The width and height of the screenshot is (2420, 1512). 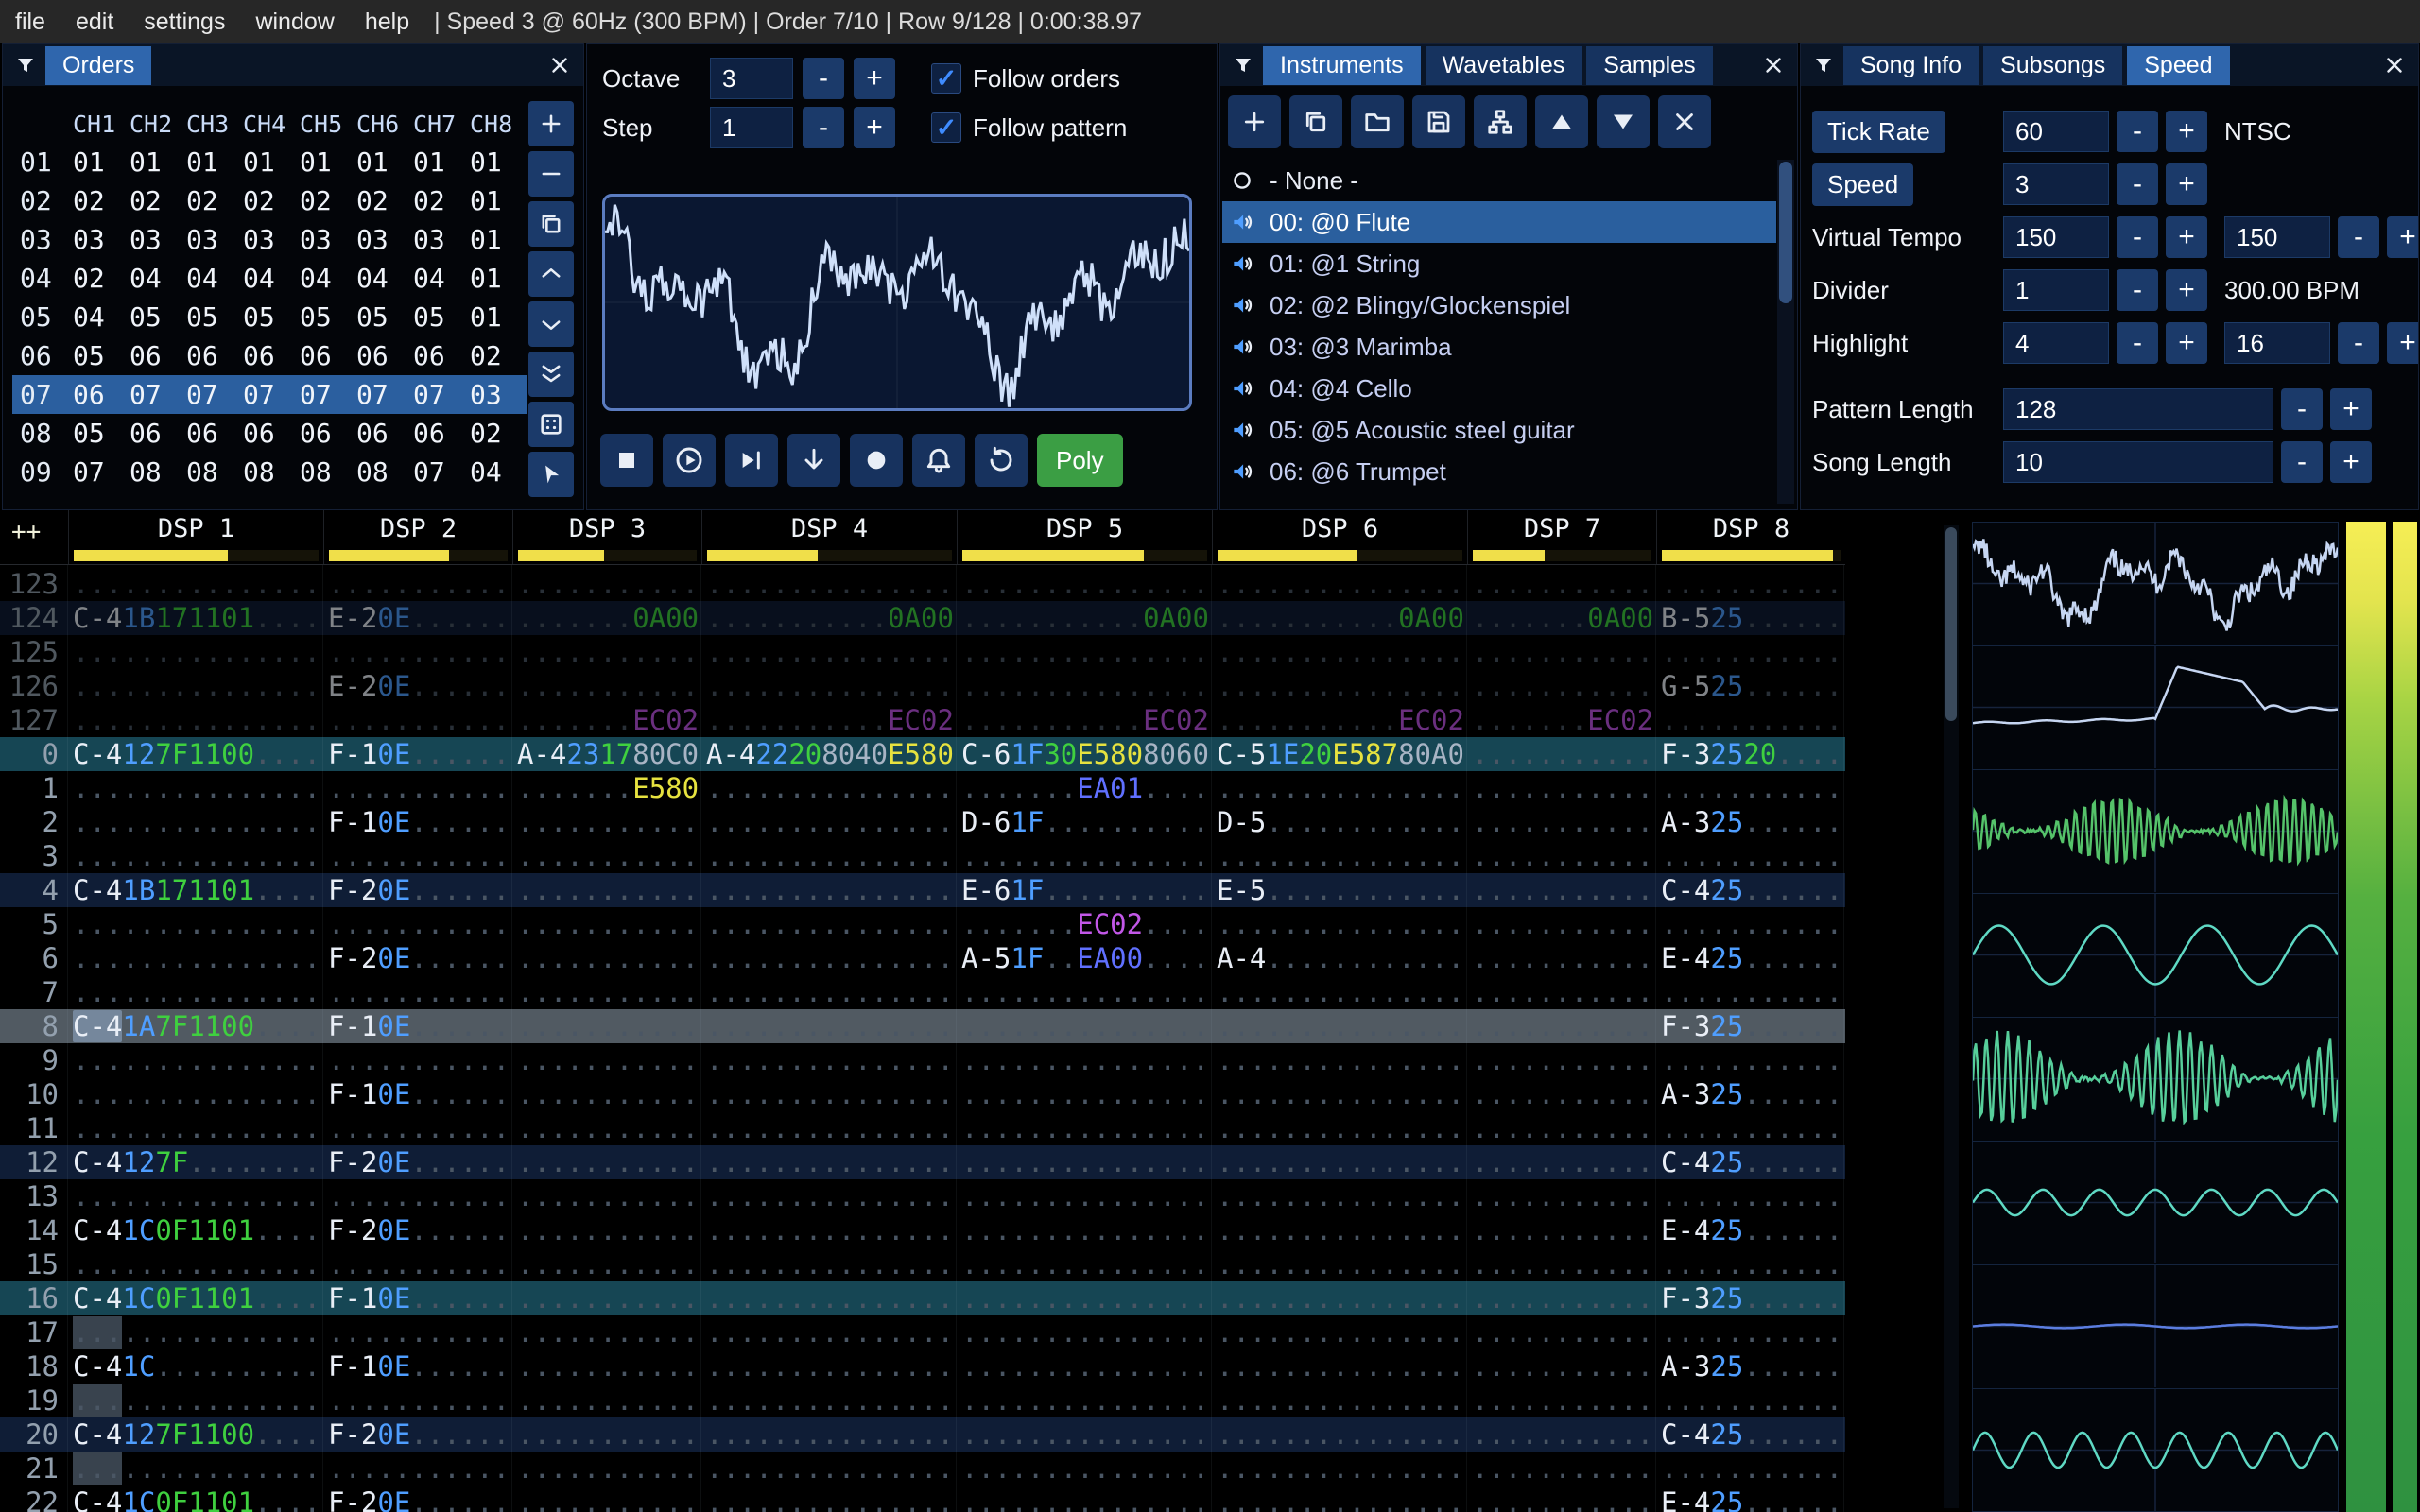 What do you see at coordinates (158, 472) in the screenshot?
I see `order-cell-ch2: 08` at bounding box center [158, 472].